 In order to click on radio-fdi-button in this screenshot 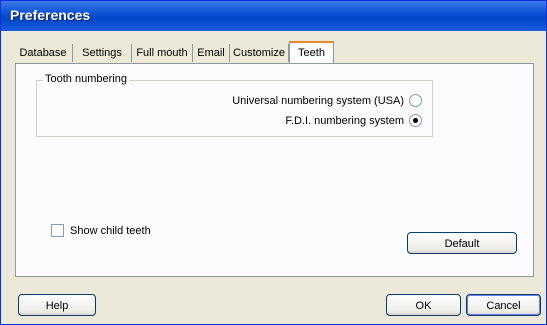, I will do `click(415, 120)`.